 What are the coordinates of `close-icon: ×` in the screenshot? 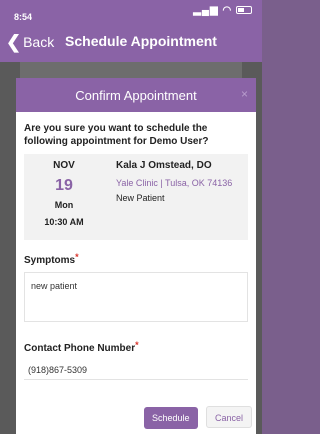 It's located at (244, 94).